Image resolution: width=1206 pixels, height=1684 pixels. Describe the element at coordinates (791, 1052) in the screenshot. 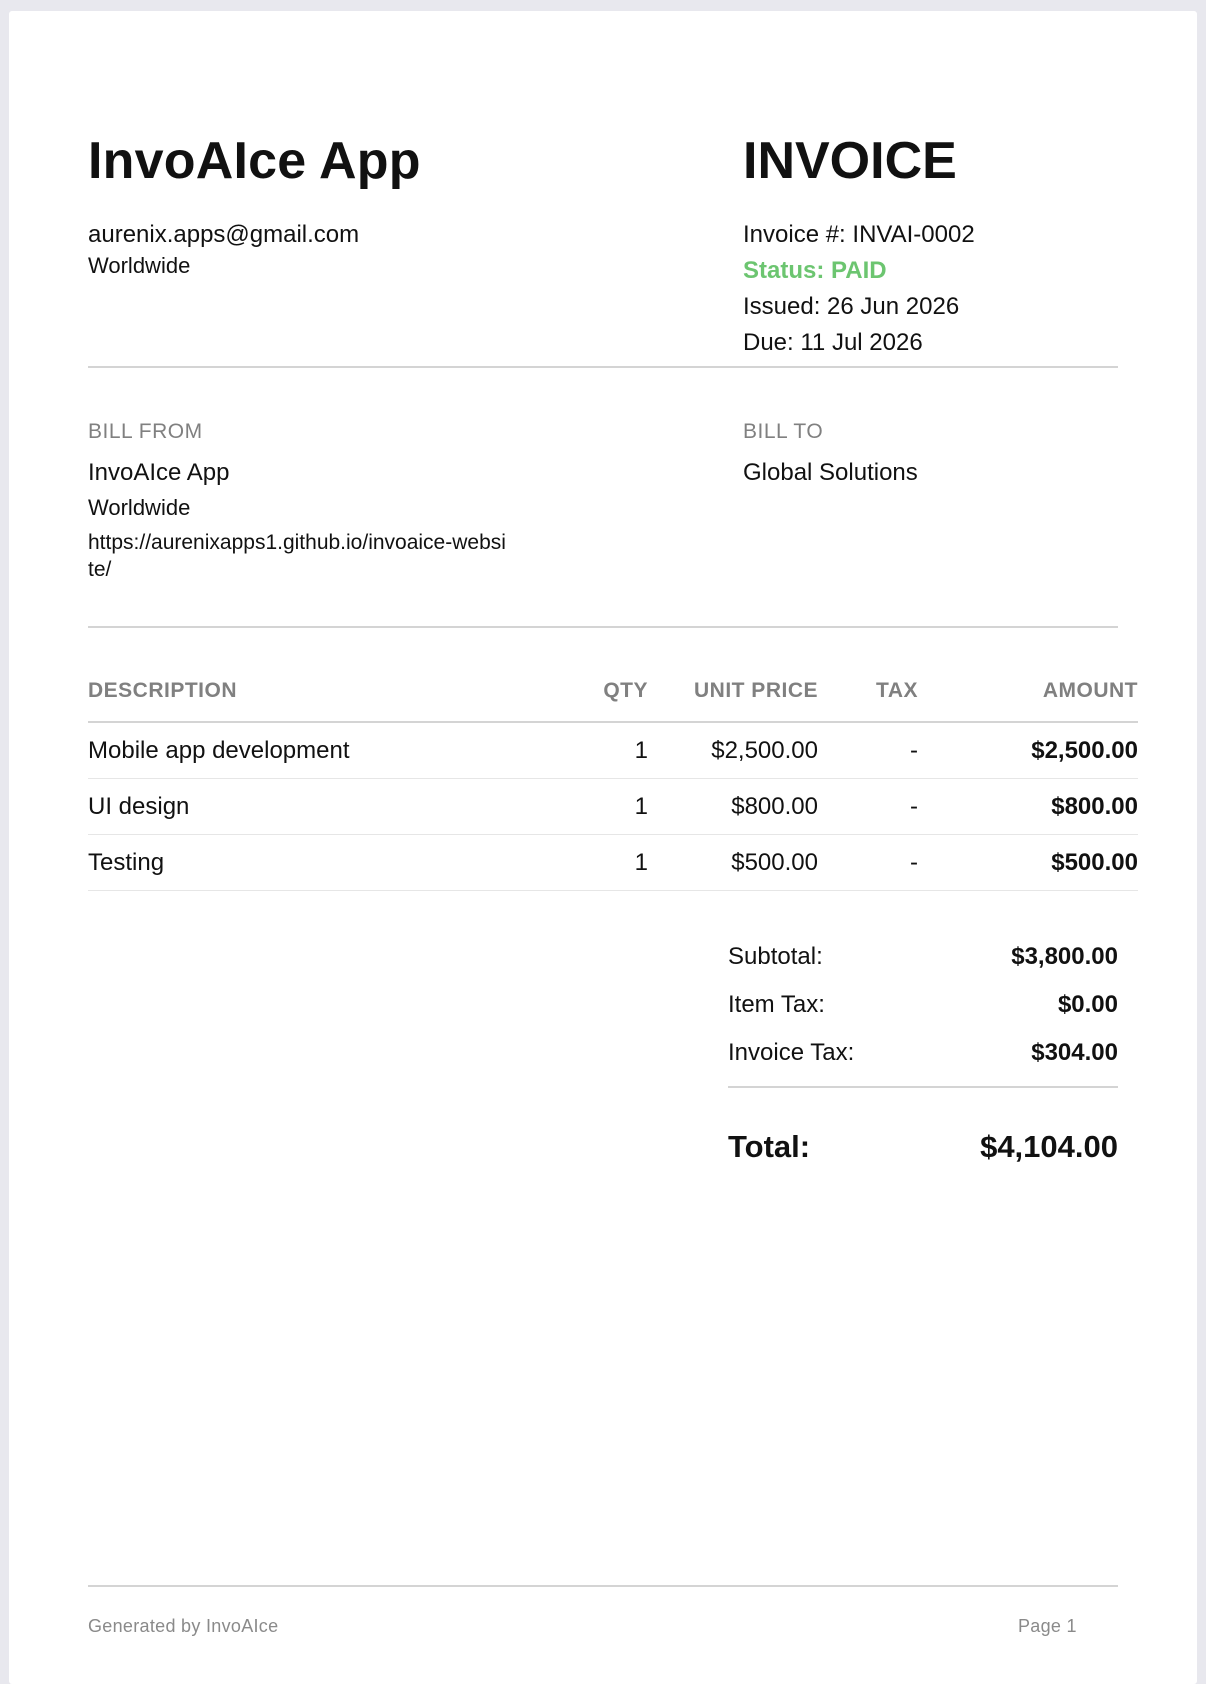

I see `invoice-tax-label: Invoice Tax:` at that location.